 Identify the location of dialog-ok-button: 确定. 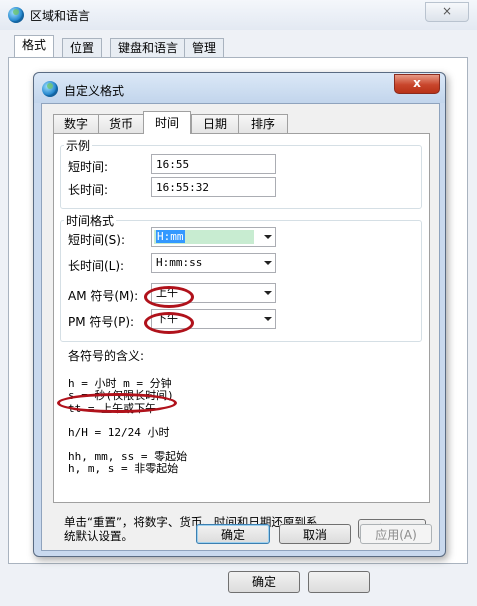
(233, 534).